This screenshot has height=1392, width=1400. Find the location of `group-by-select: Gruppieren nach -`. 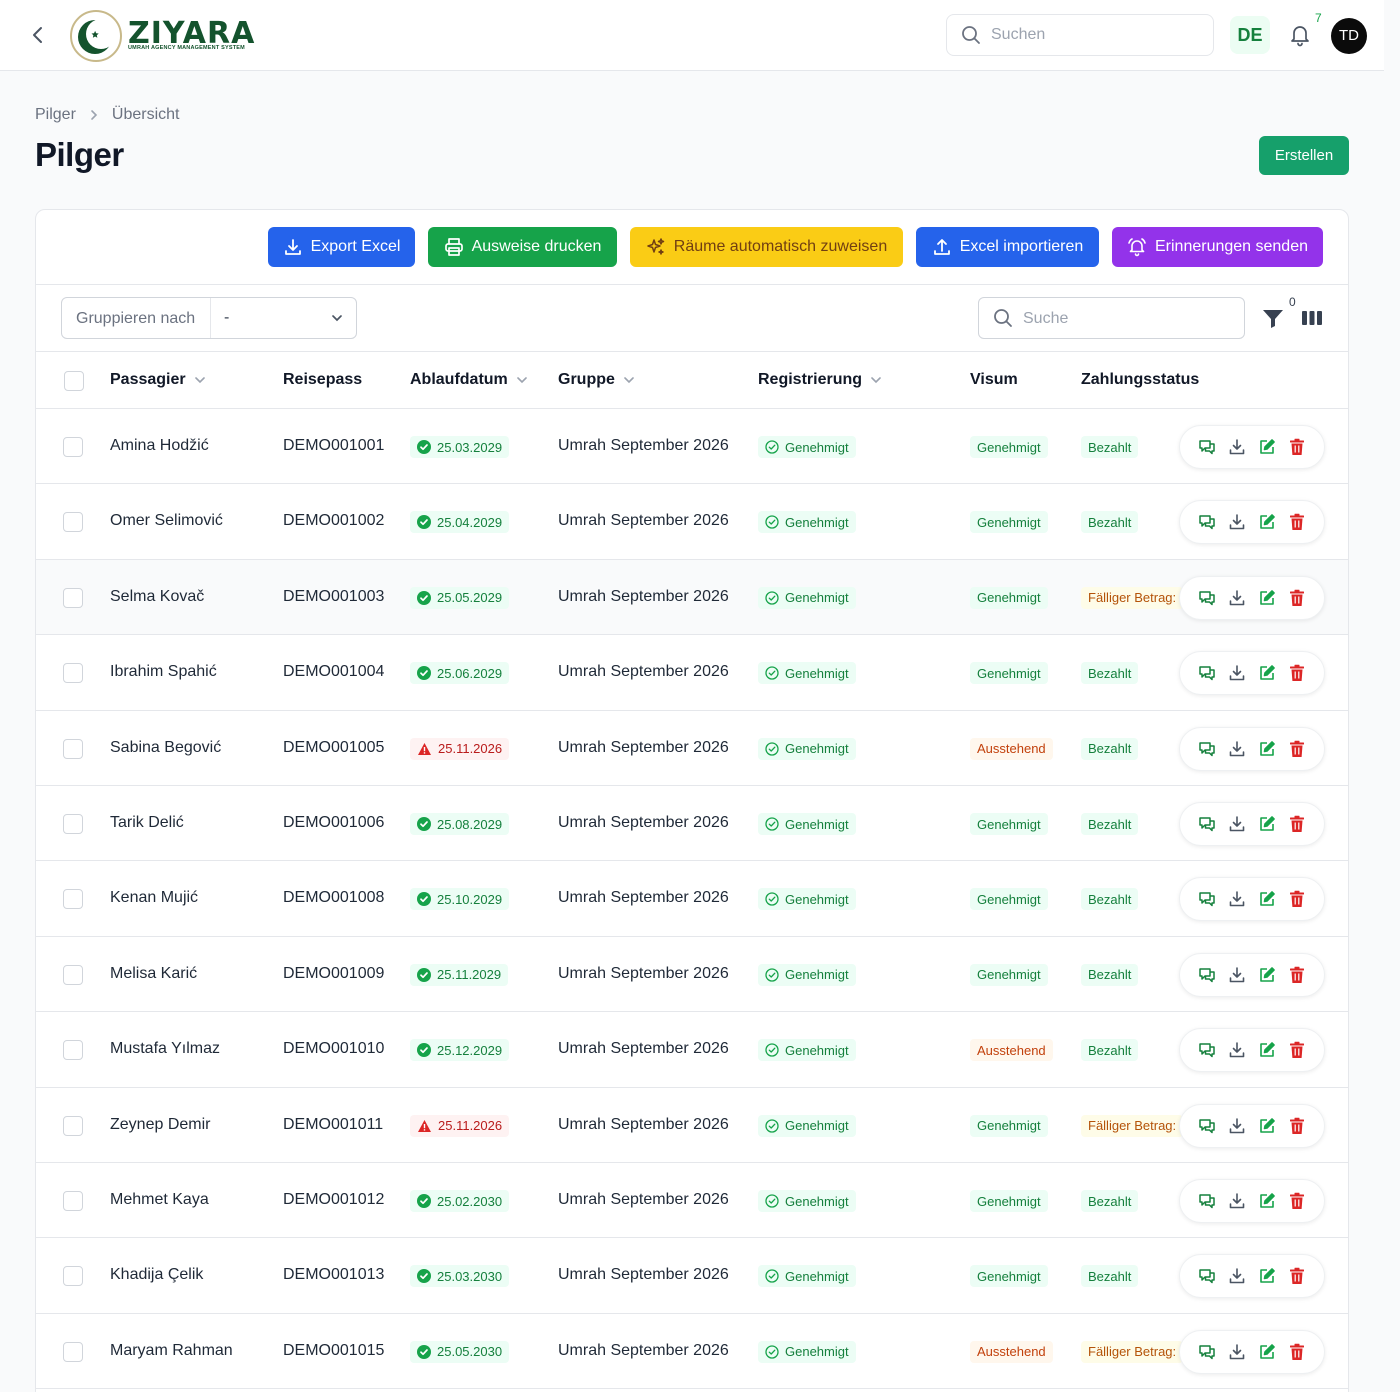

group-by-select: Gruppieren nach - is located at coordinates (209, 318).